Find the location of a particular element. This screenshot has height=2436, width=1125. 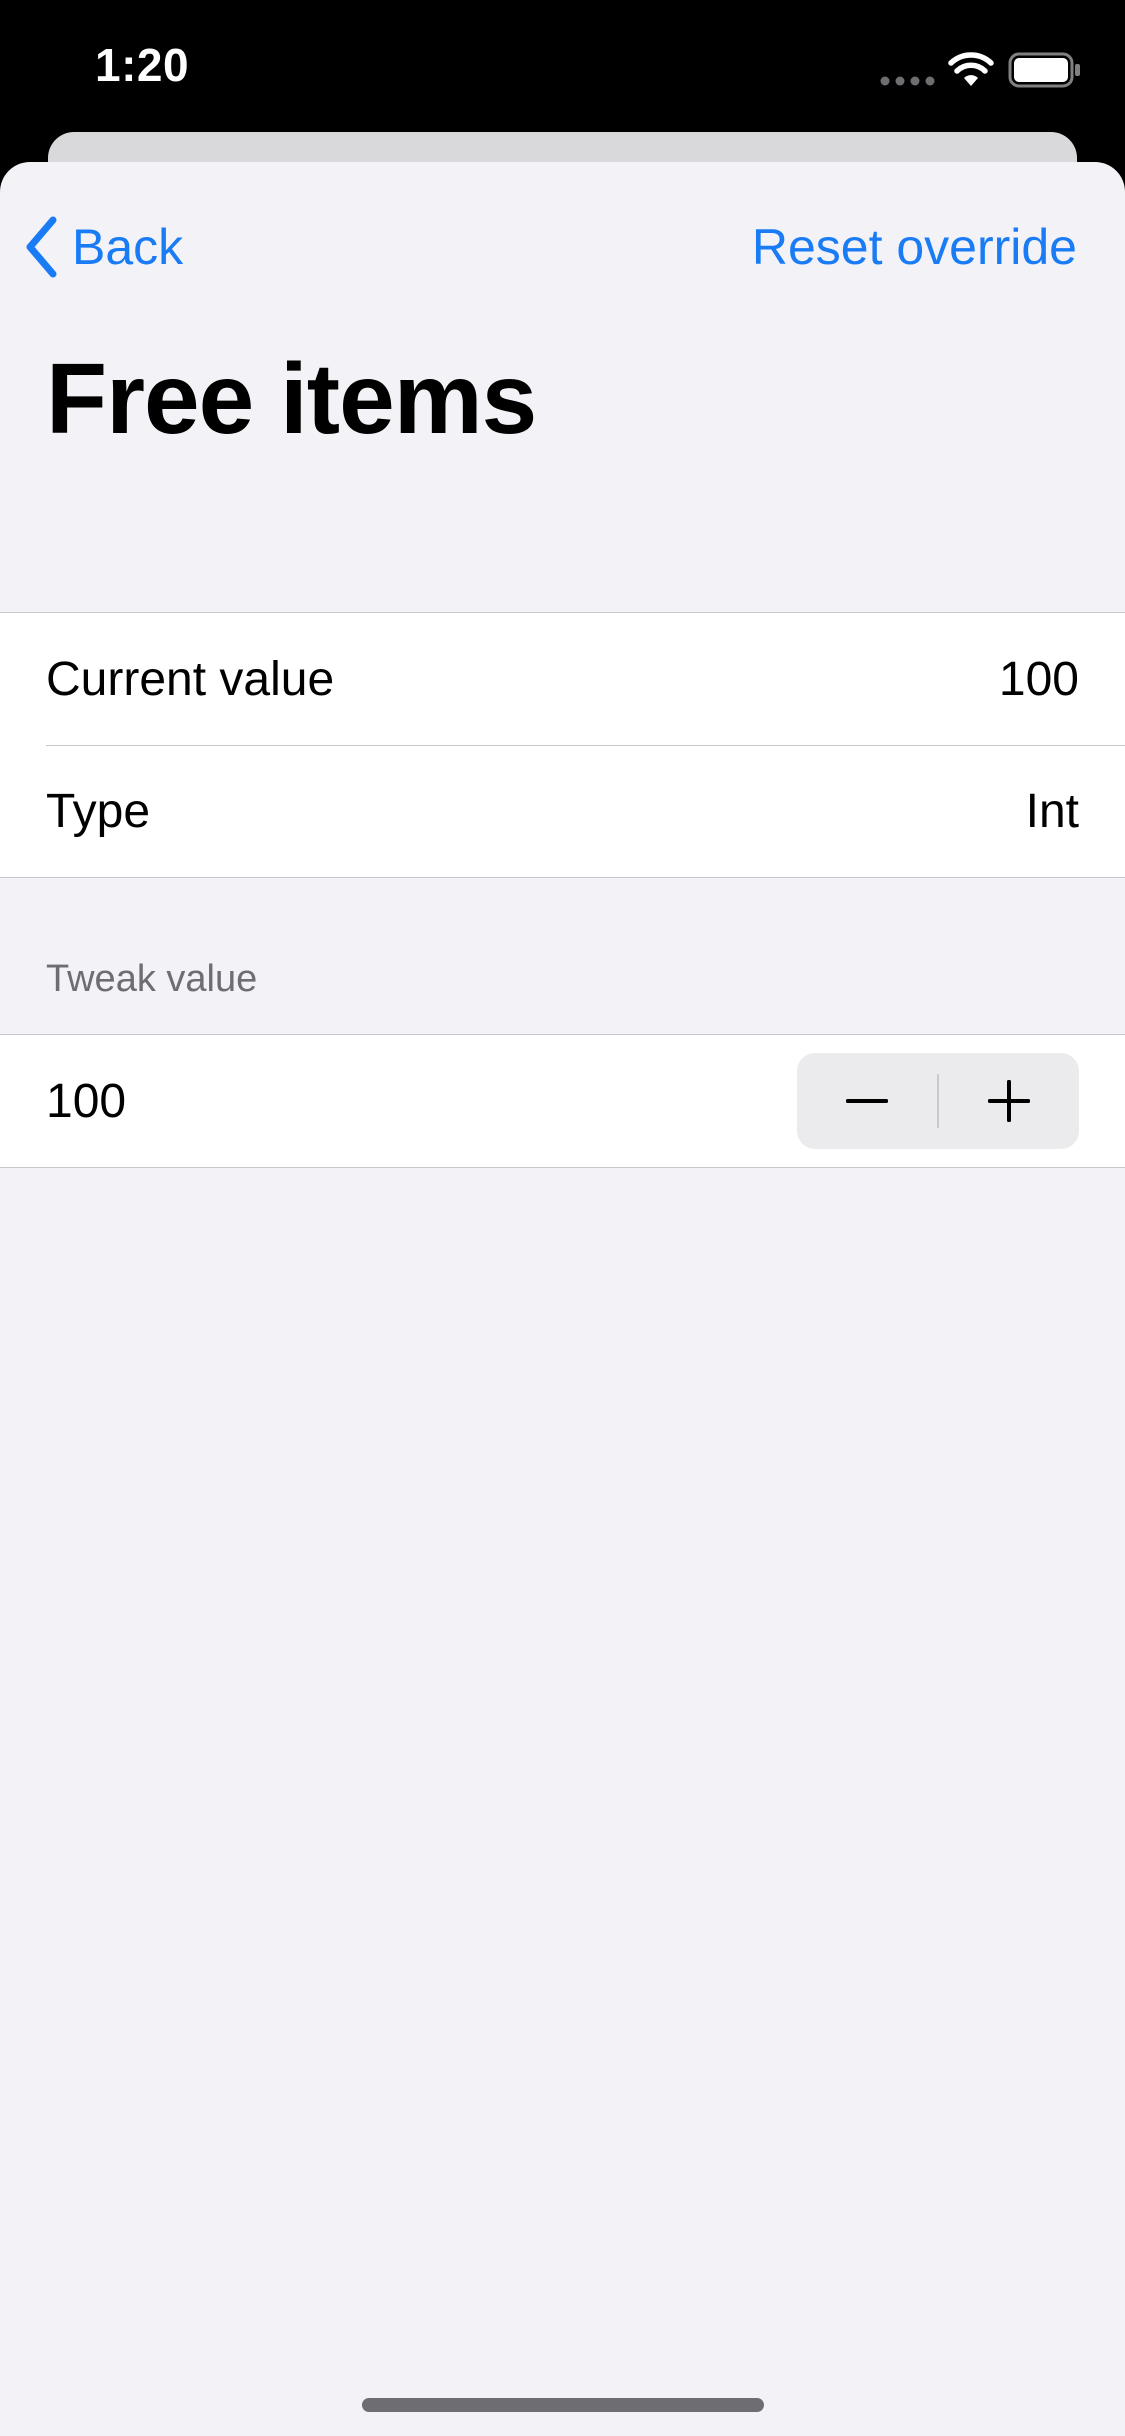

section-header-tweak-value: Tweak value is located at coordinates (152, 979).